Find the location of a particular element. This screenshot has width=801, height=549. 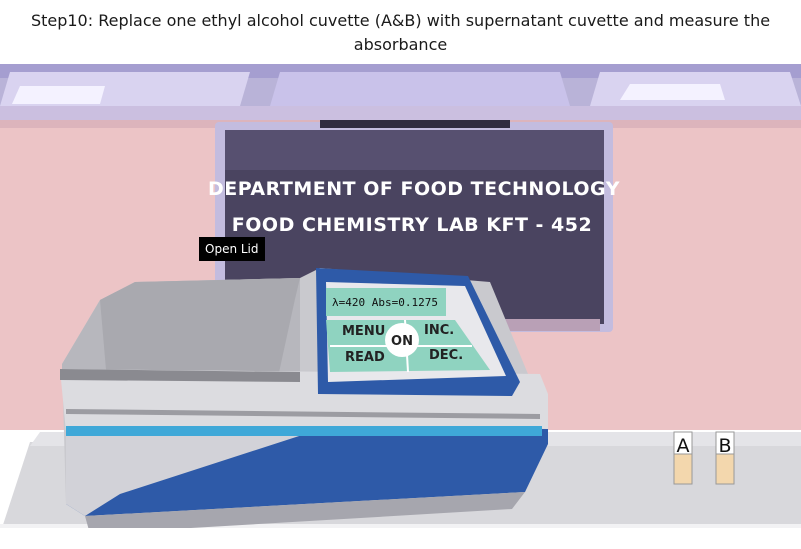

read-button: READ is located at coordinates (365, 357).